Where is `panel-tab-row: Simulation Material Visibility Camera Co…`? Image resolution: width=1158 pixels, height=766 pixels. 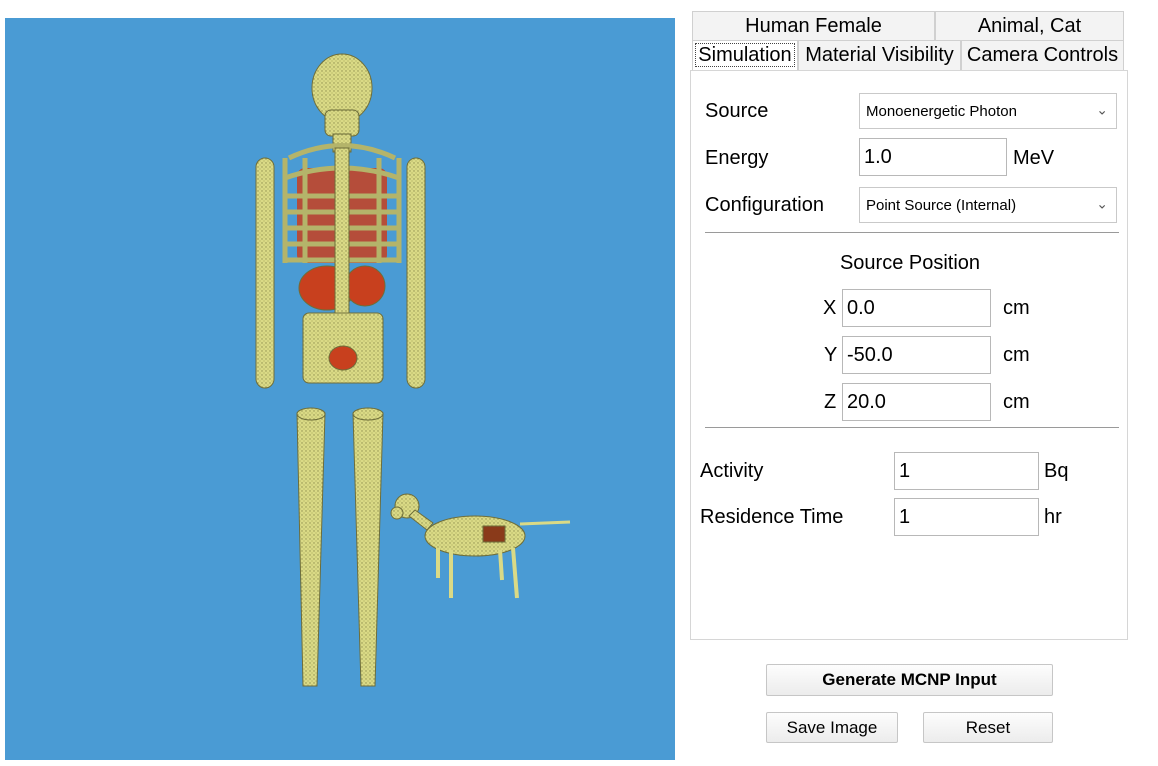
panel-tab-row: Simulation Material Visibility Camera Co… is located at coordinates (908, 55).